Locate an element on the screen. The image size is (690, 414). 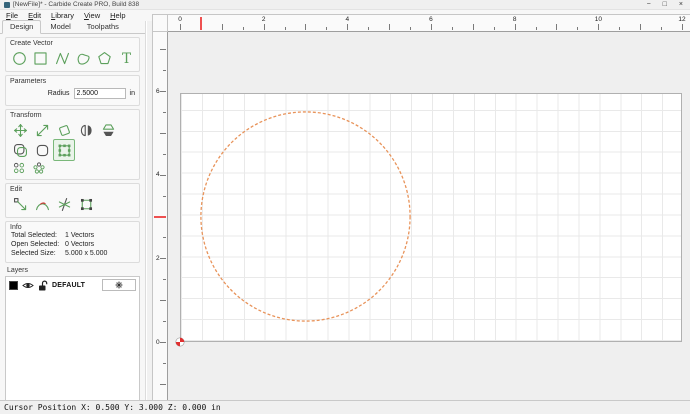
tab-design: Design is located at coordinates (22, 27).